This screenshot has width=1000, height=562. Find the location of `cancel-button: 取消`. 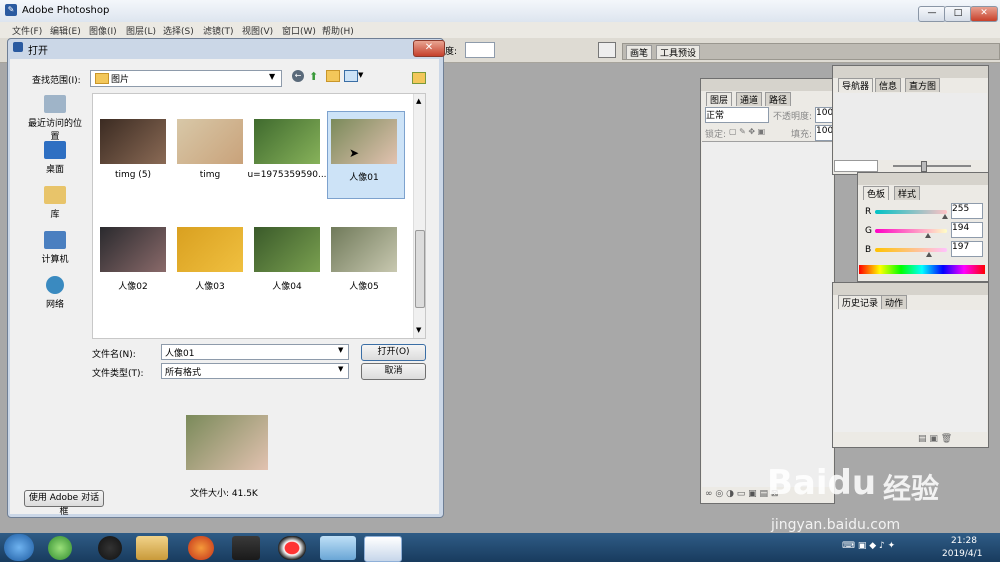

cancel-button: 取消 is located at coordinates (393, 371).